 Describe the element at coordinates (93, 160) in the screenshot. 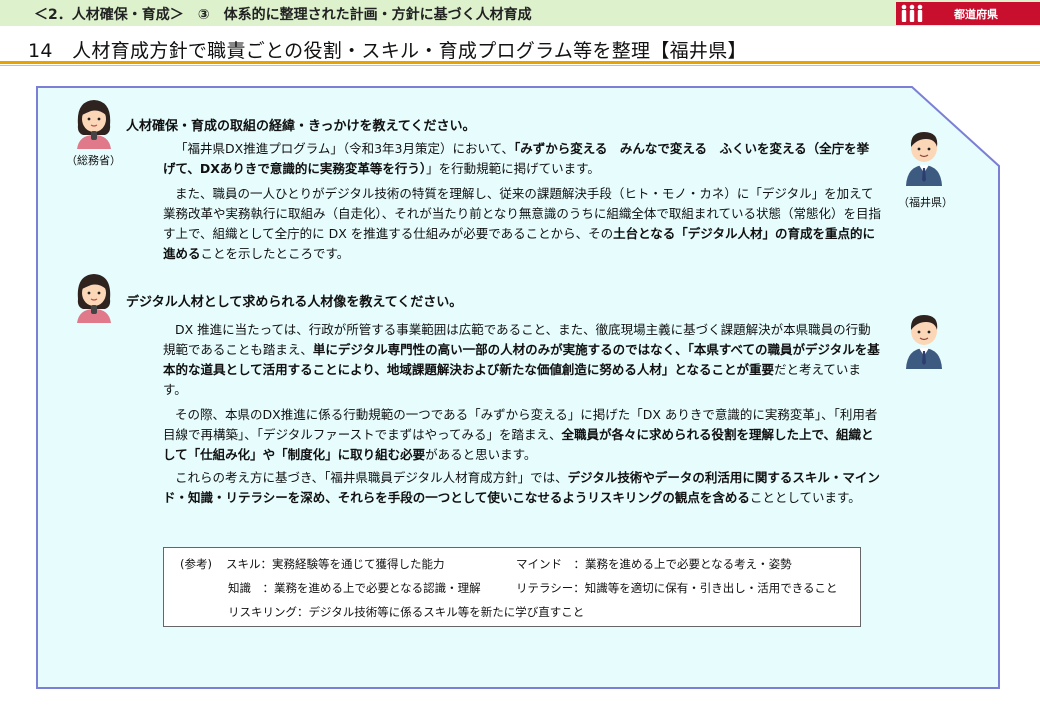

I see `ministry-caption: （総務省）` at that location.